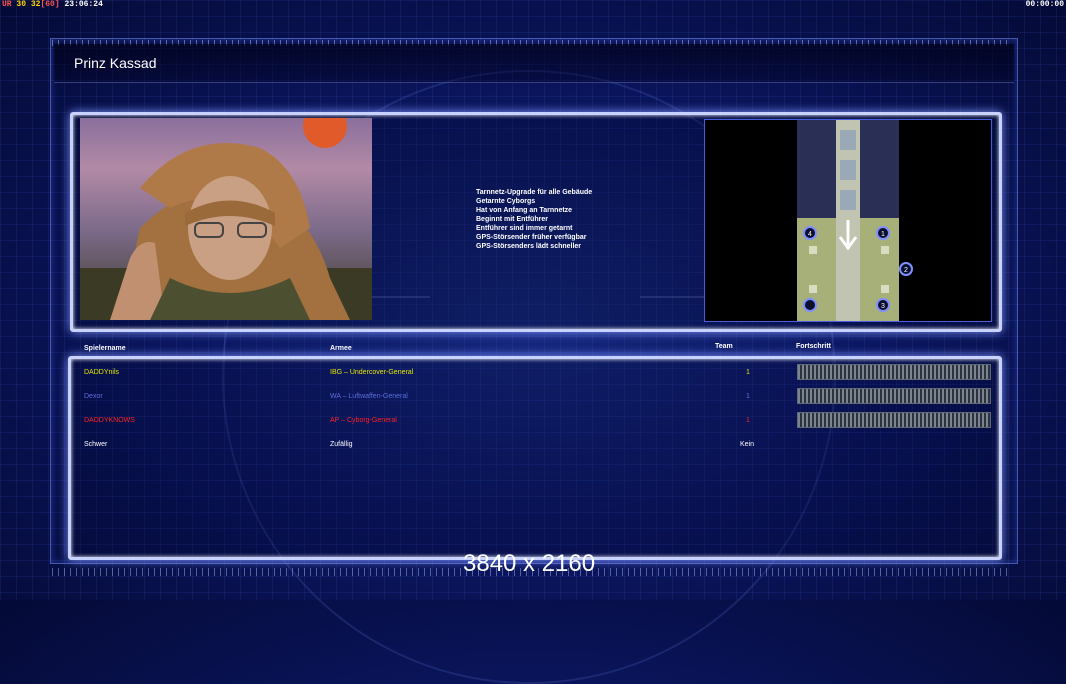  Describe the element at coordinates (105, 348) in the screenshot. I see `column-header-player-name: Spielername` at that location.